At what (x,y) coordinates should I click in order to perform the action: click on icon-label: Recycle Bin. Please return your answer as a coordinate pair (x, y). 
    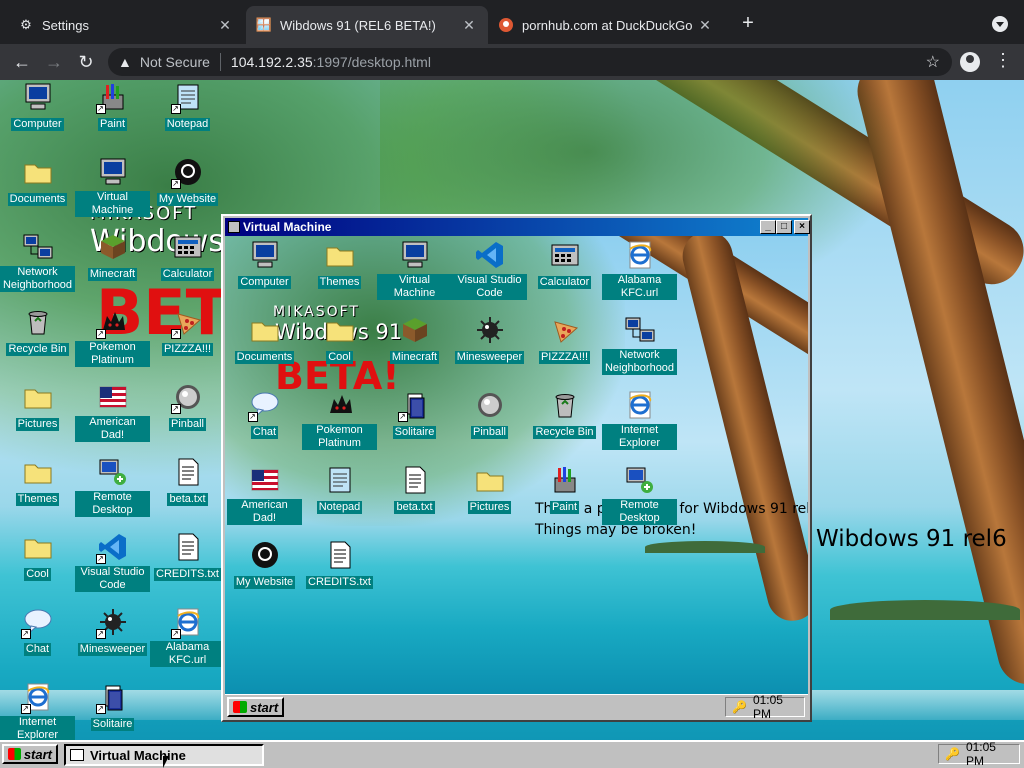
    Looking at the image, I should click on (37, 349).